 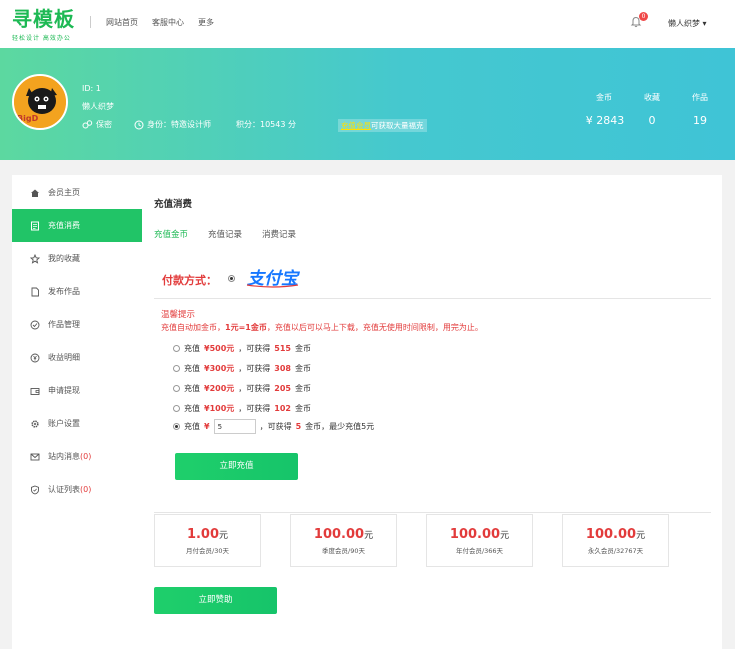 What do you see at coordinates (64, 390) in the screenshot?
I see `sidebar-item-label: 申请提现` at bounding box center [64, 390].